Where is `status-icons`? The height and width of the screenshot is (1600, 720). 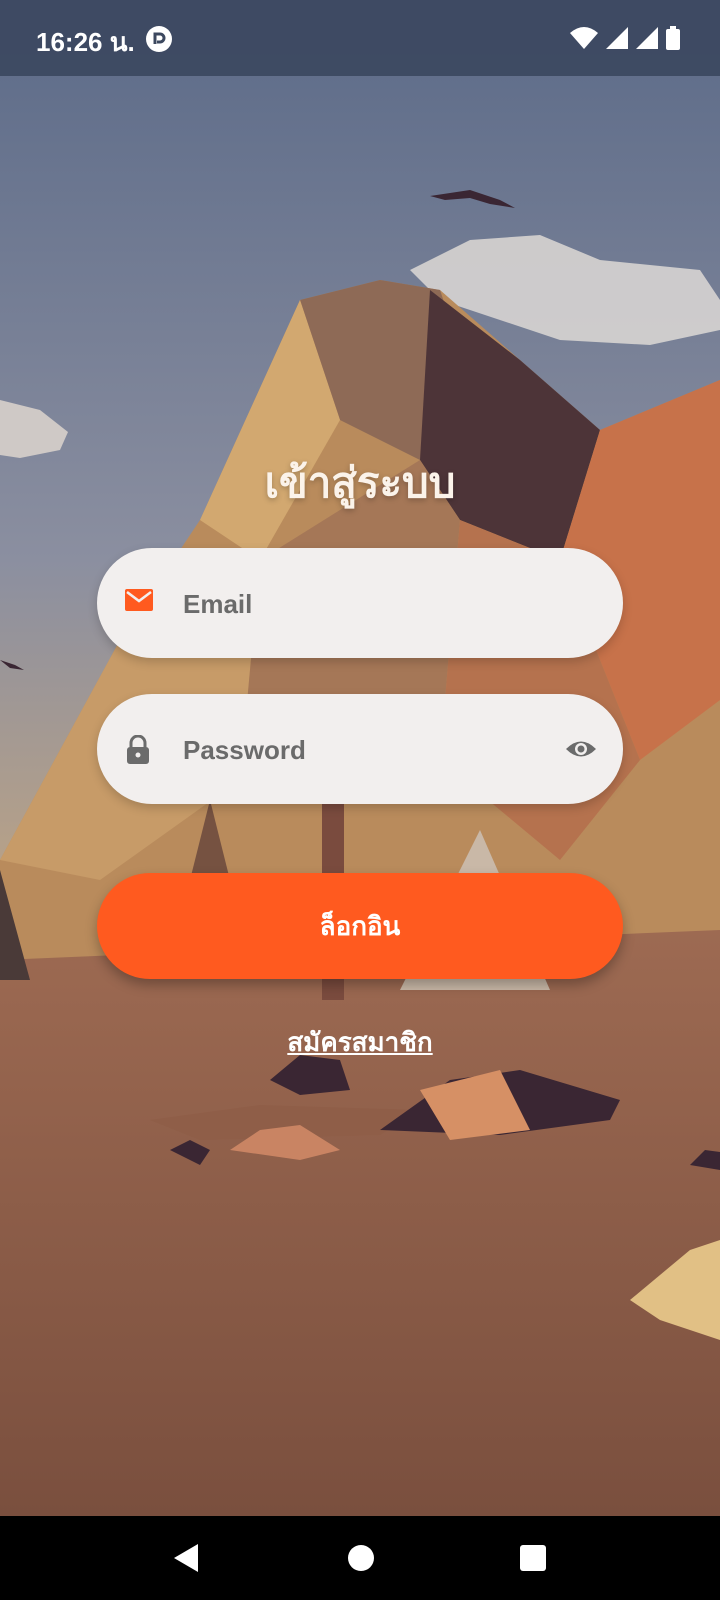 status-icons is located at coordinates (625, 38).